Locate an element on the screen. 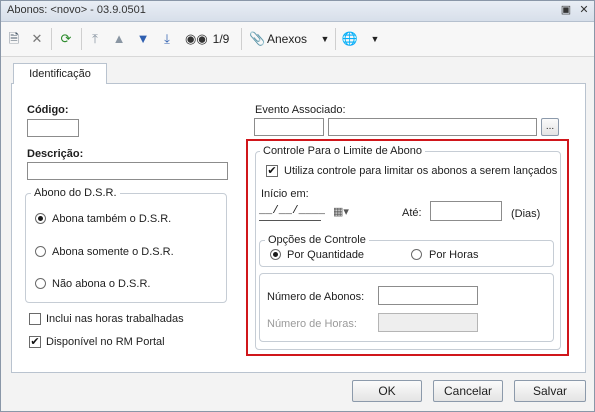 This screenshot has width=595, height=412. tab-identificacao: Identificação is located at coordinates (60, 73).